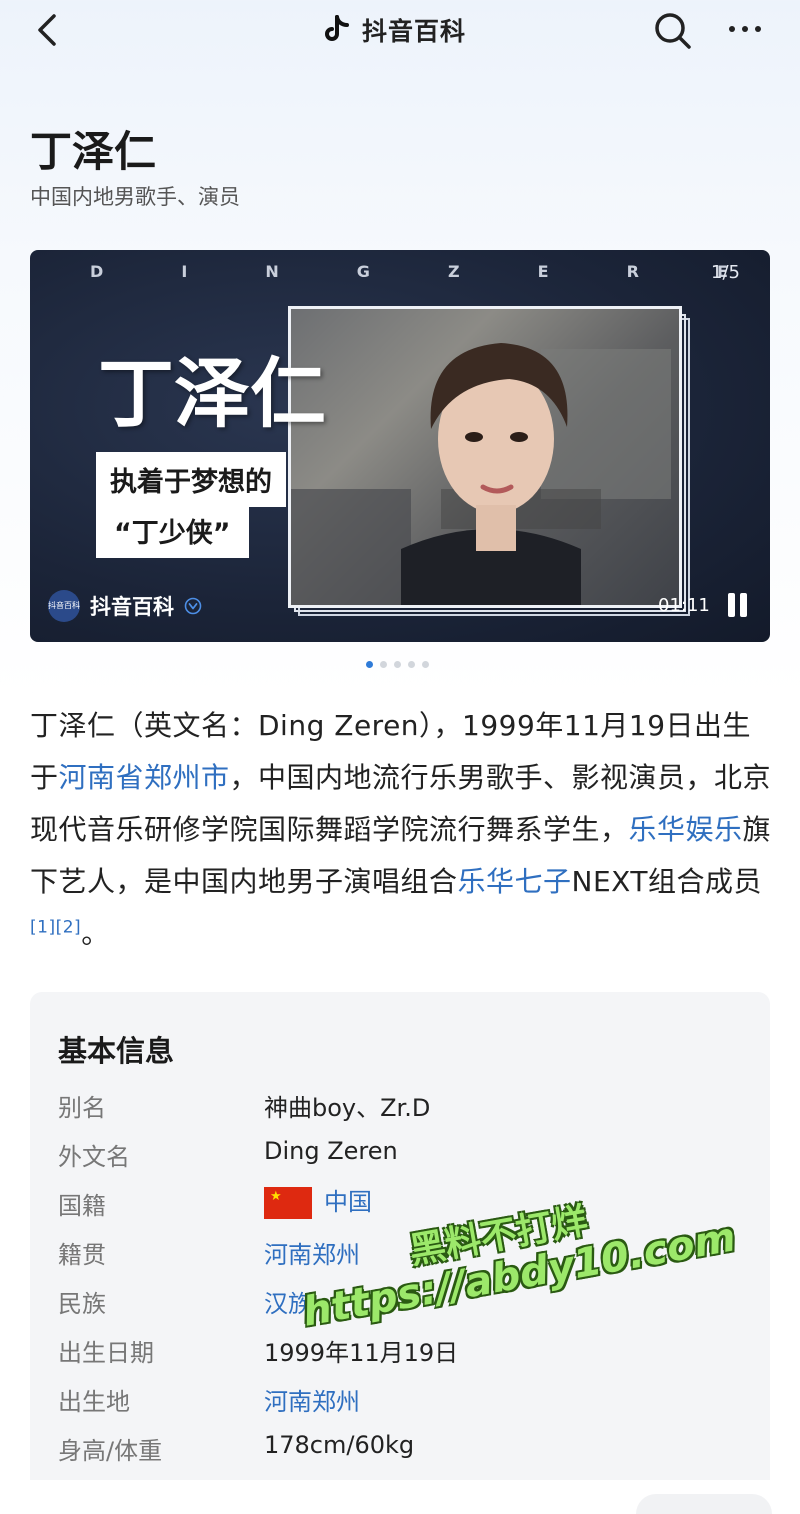 This screenshot has height=1514, width=800. Describe the element at coordinates (47, 30) in the screenshot. I see `chevron-left-icon` at that location.